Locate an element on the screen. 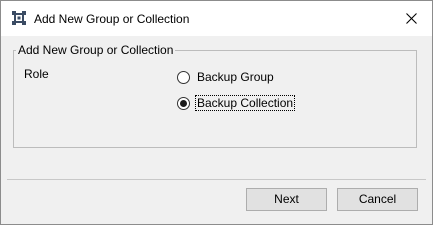 The image size is (433, 240). footer-separator is located at coordinates (216, 179).